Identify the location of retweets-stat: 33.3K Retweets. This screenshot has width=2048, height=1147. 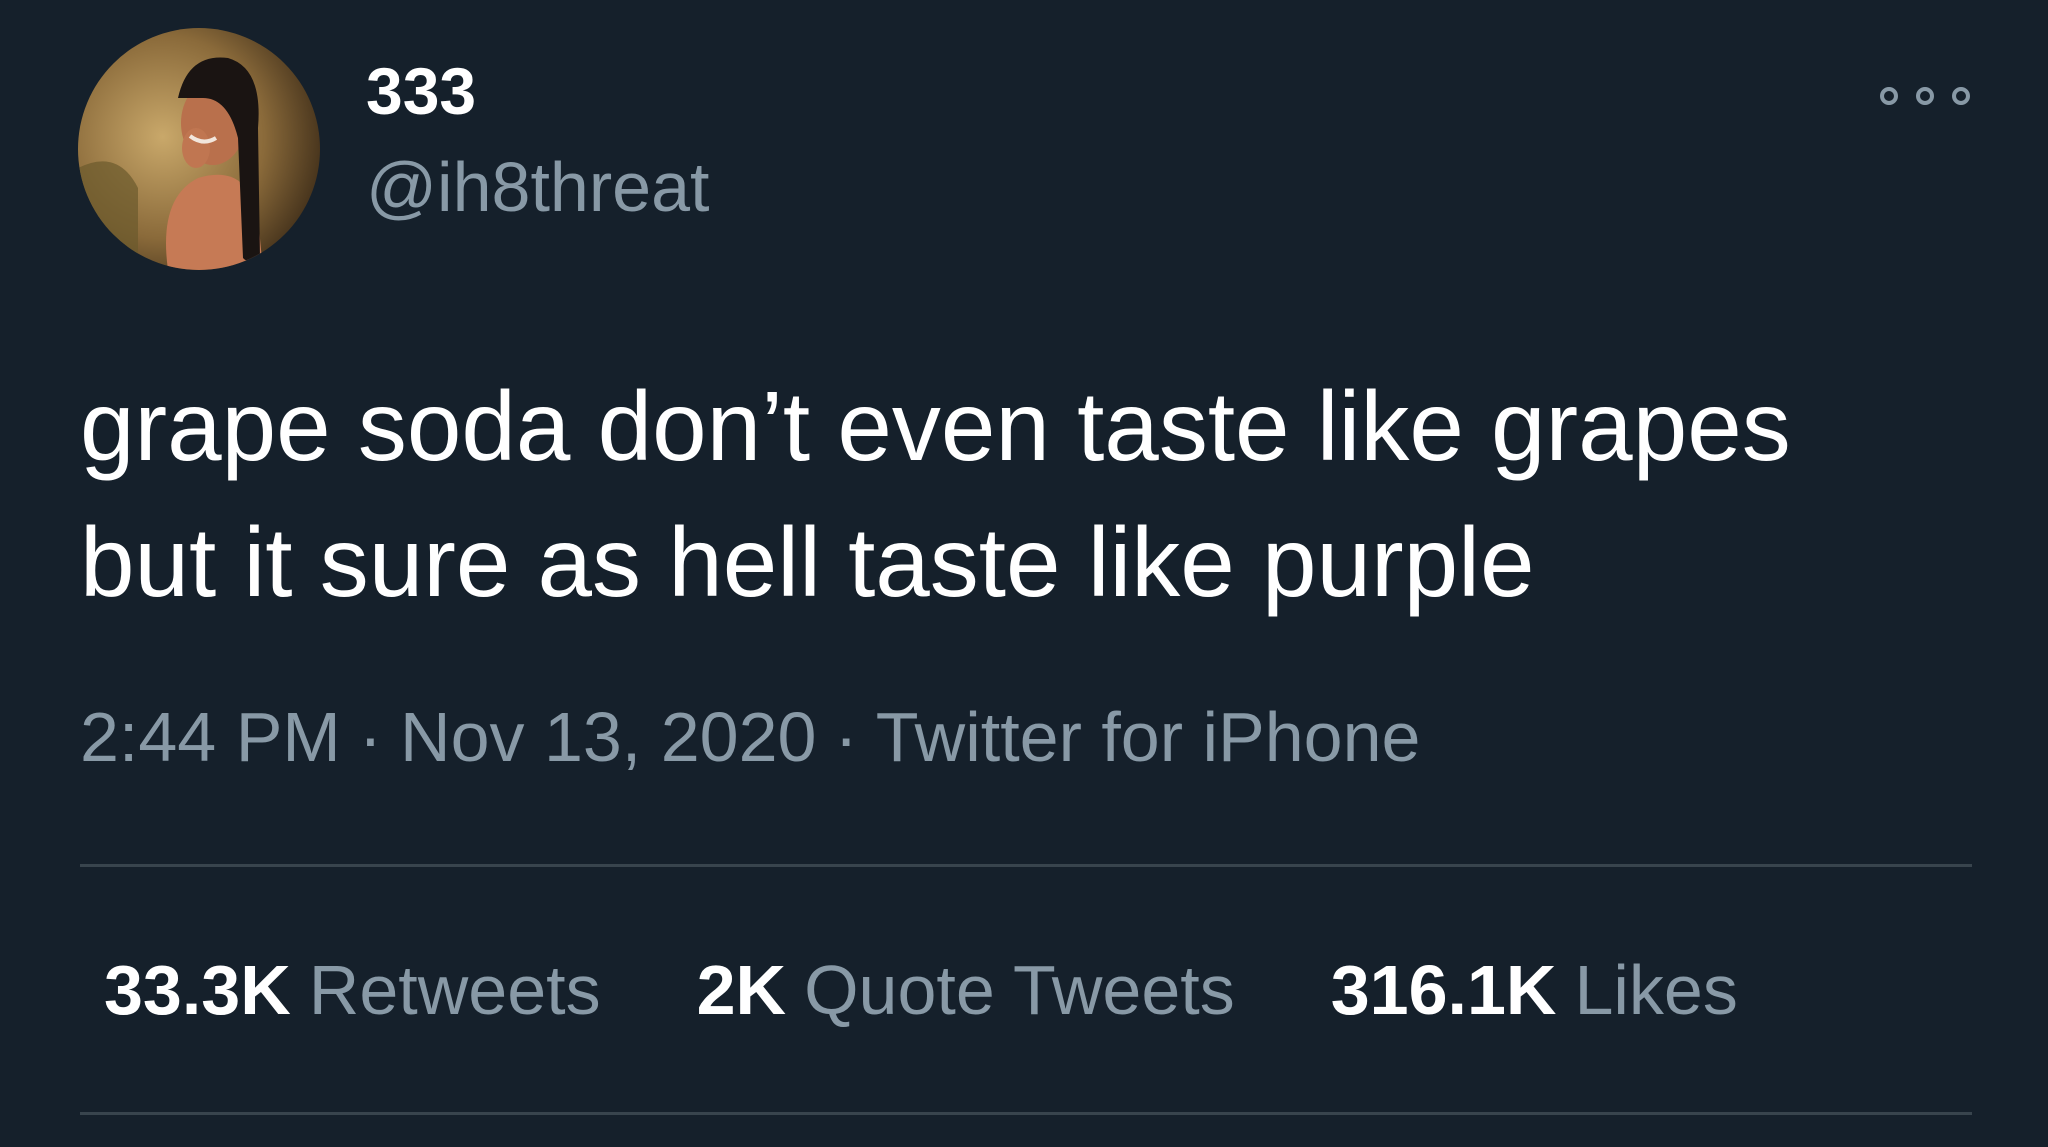
(352, 990).